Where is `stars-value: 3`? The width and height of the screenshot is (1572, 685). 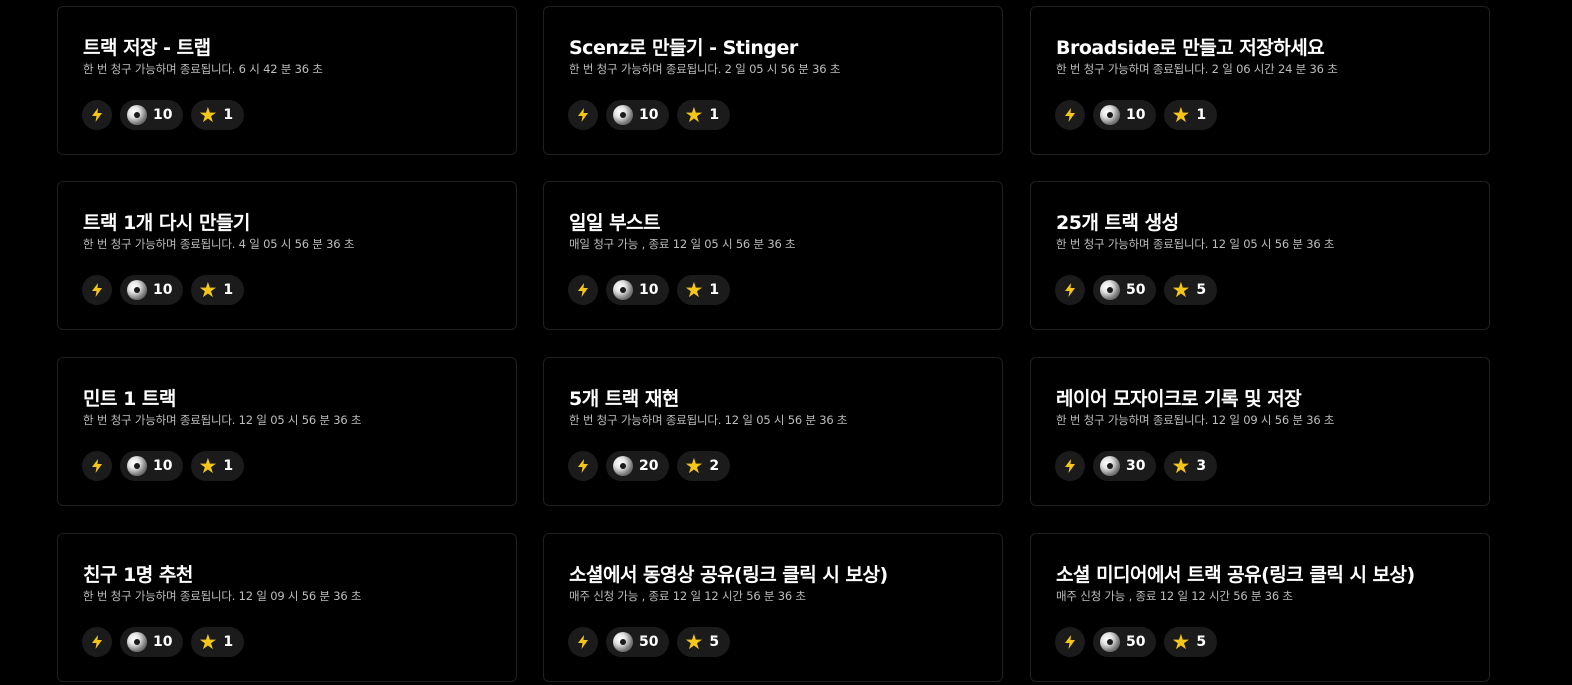 stars-value: 3 is located at coordinates (1201, 466).